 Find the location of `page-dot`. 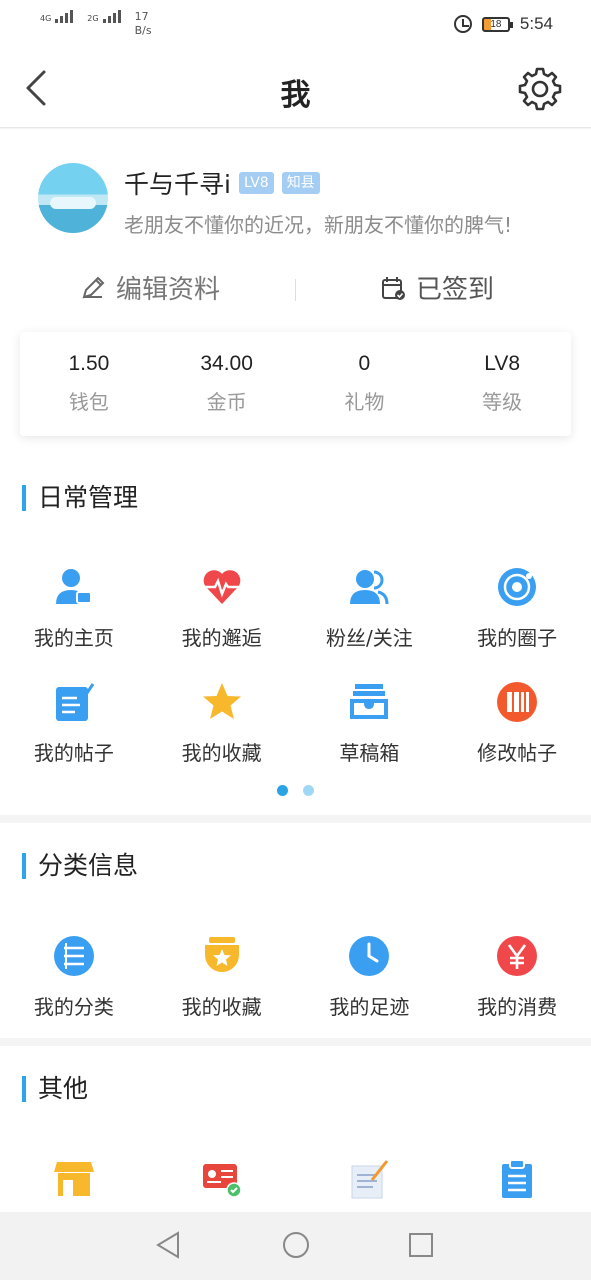

page-dot is located at coordinates (308, 790).